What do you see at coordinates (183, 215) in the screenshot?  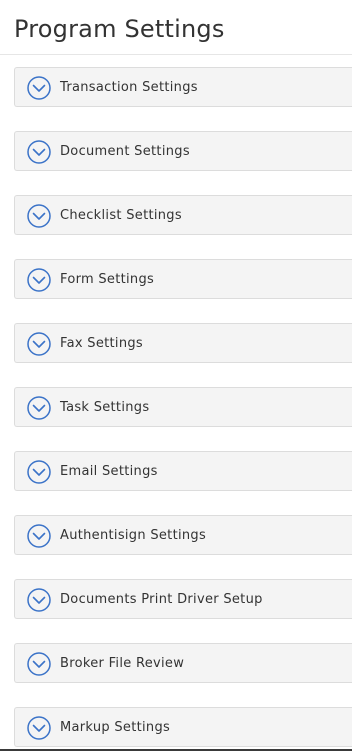 I see `accordion-panel-checklist-settings: Checklist Settings` at bounding box center [183, 215].